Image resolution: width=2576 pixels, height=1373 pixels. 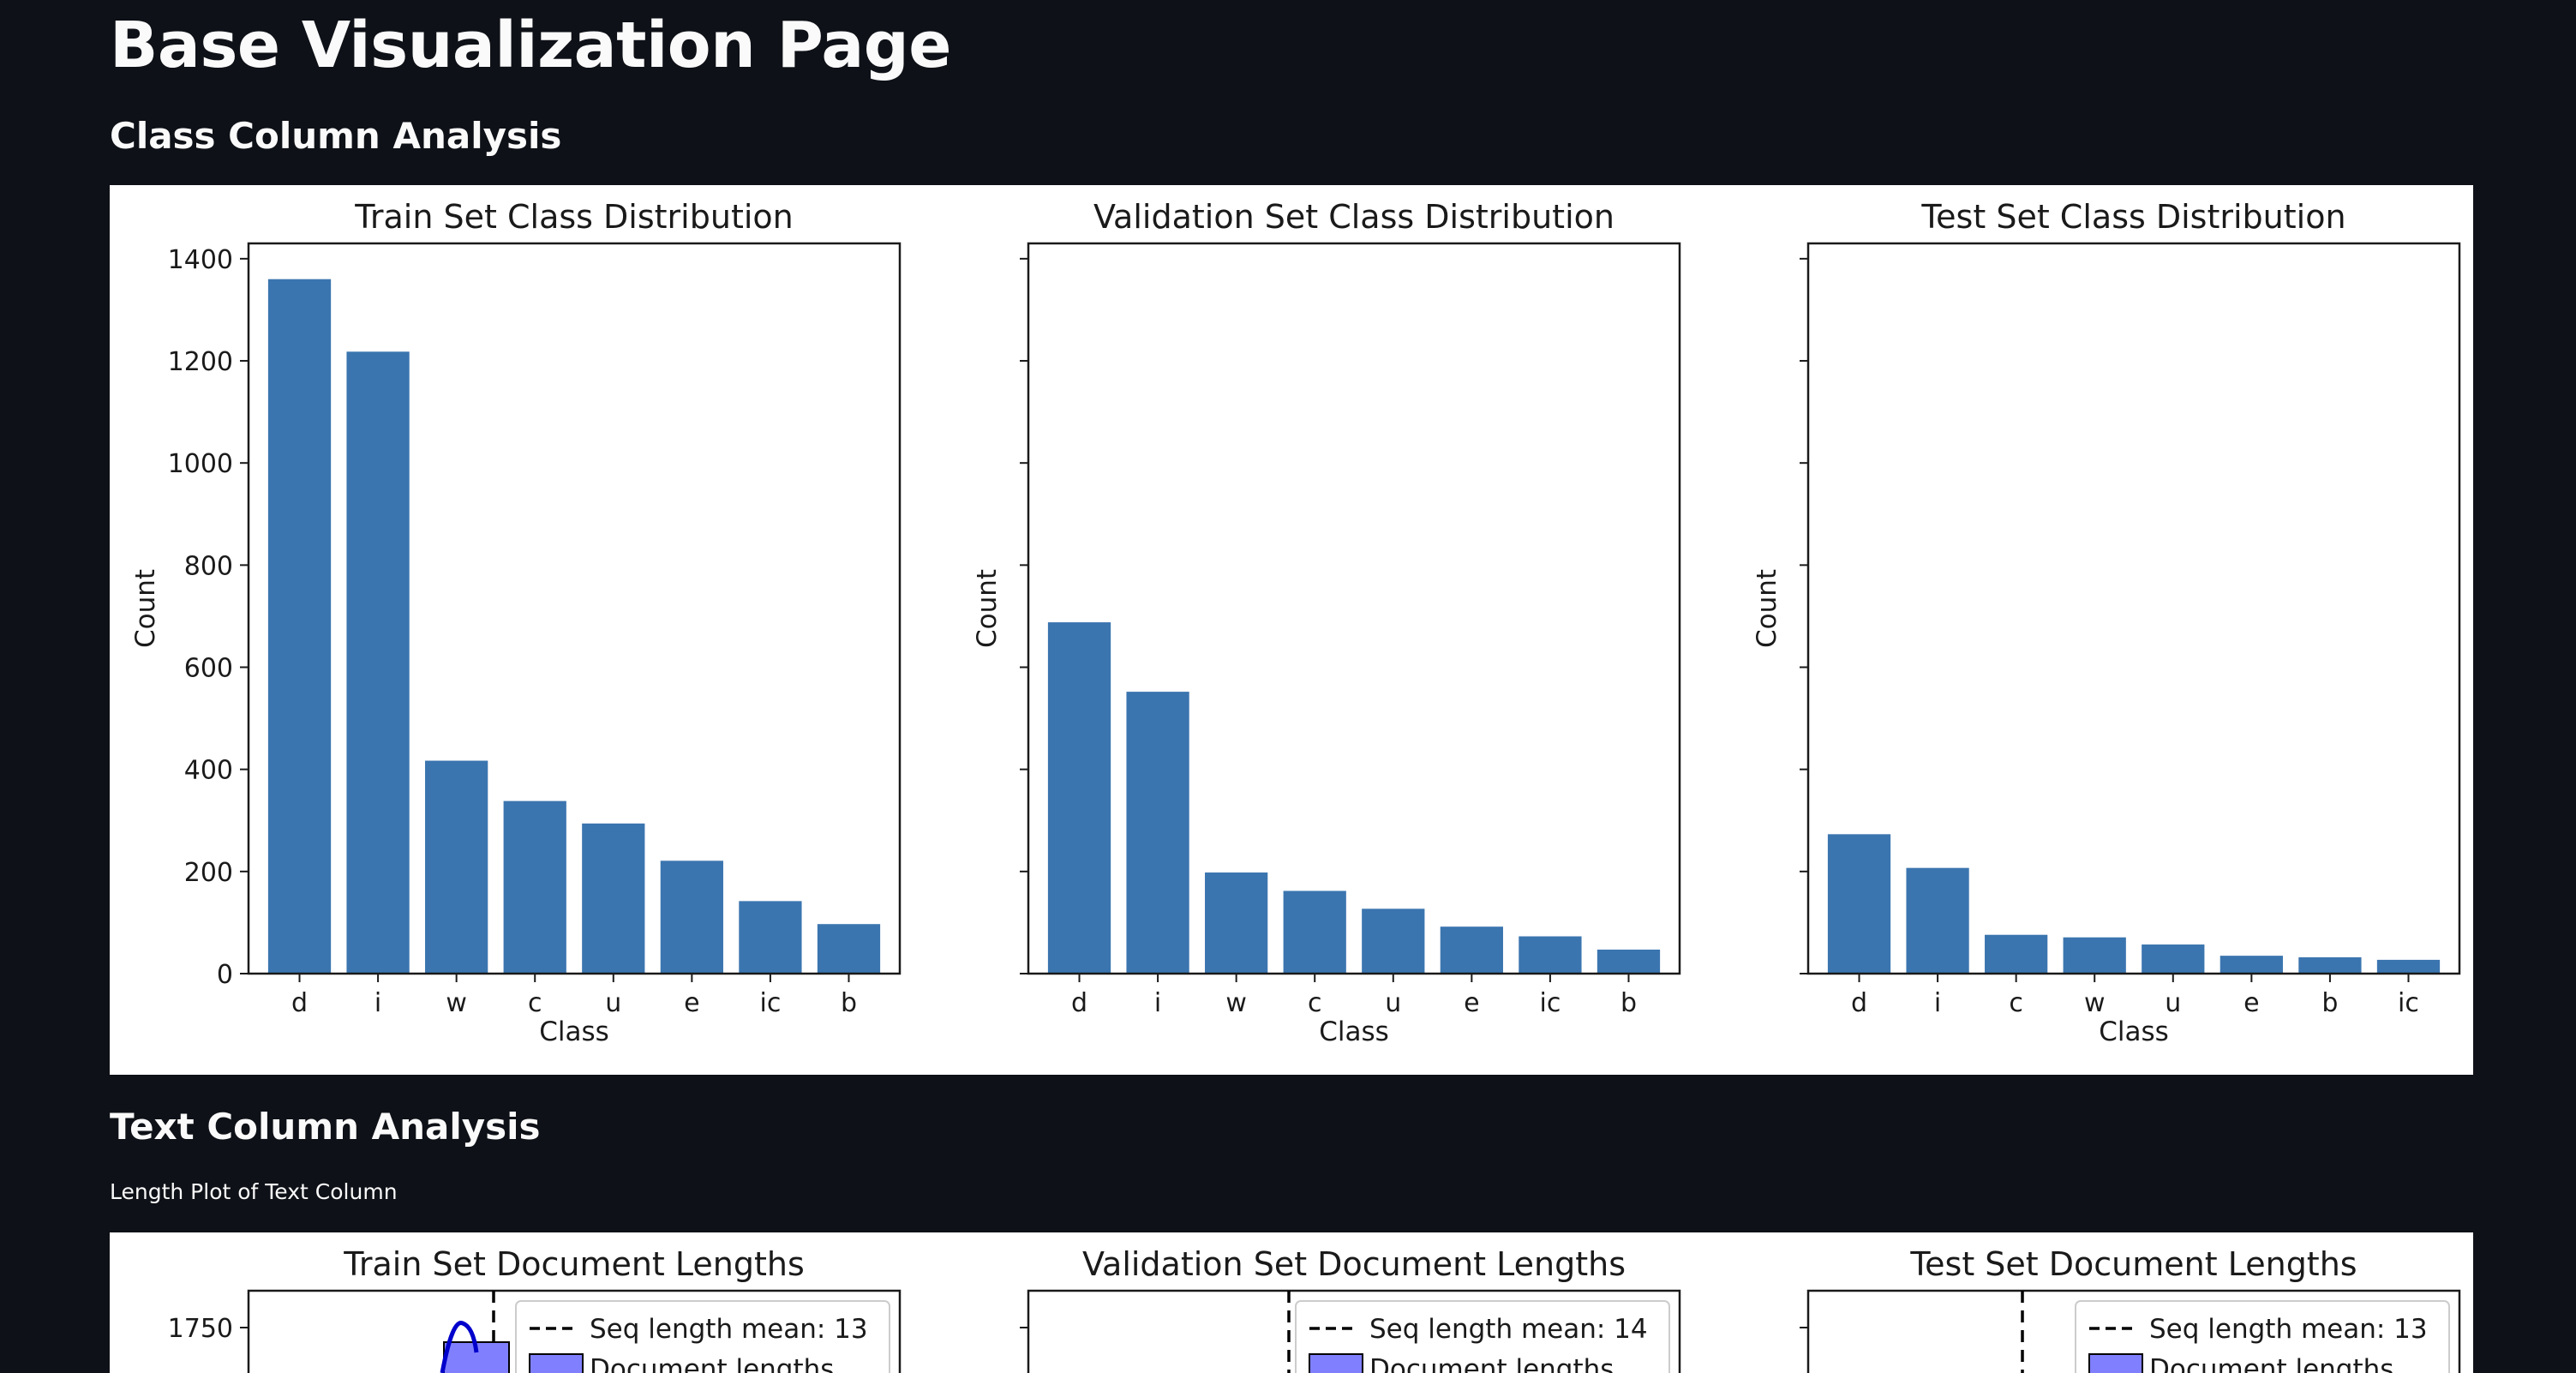 What do you see at coordinates (2133, 1264) in the screenshot?
I see `length-chart-title: Test Set Document Lengths` at bounding box center [2133, 1264].